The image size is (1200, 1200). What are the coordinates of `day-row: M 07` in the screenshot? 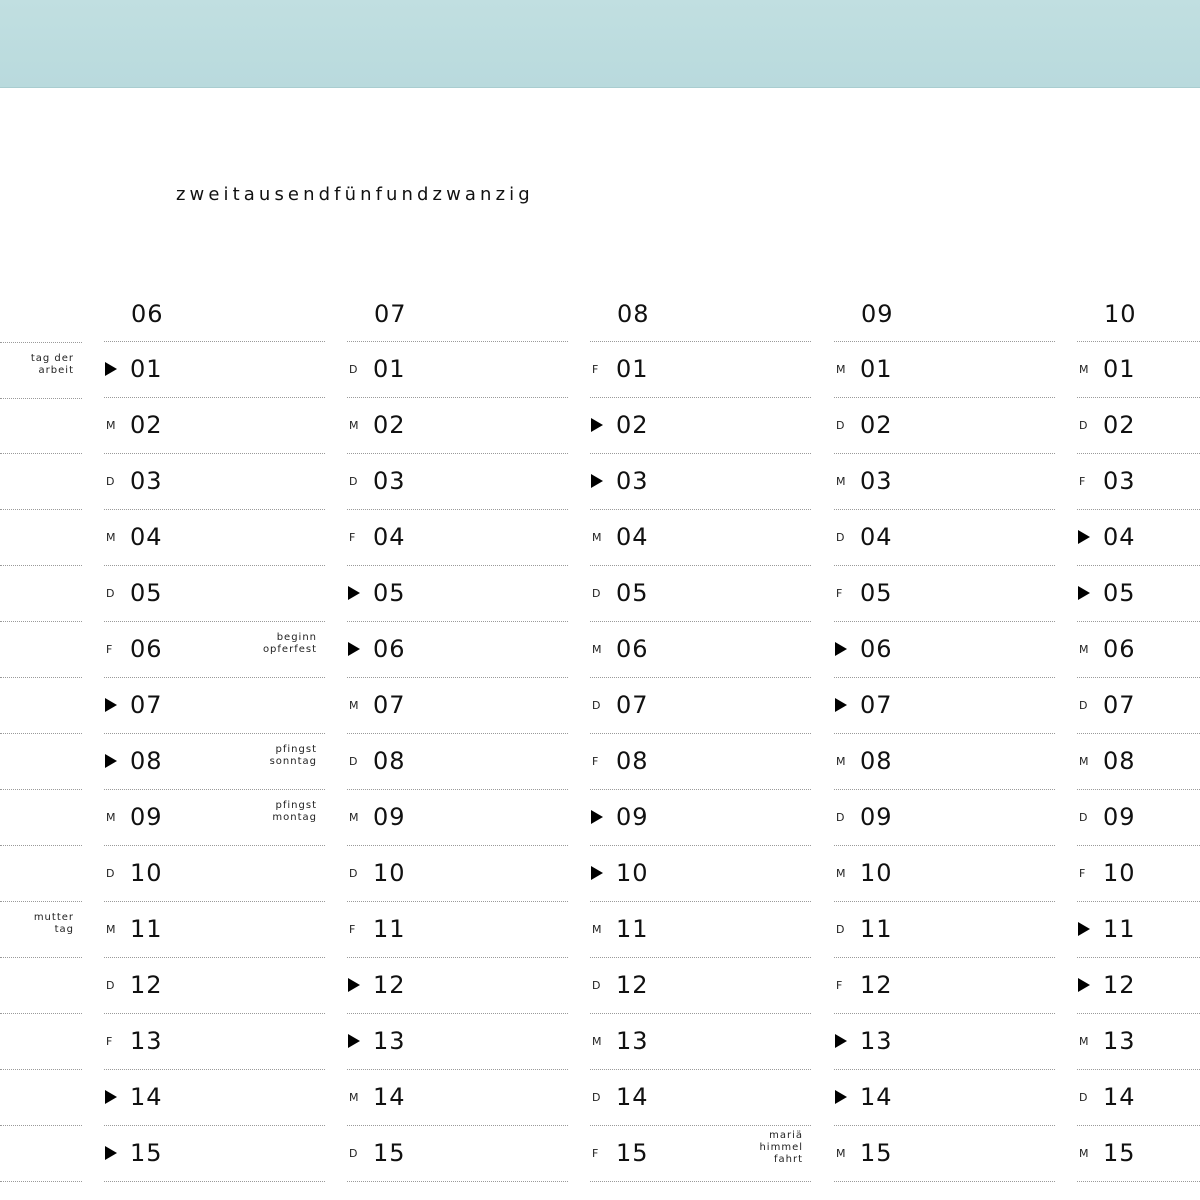 It's located at (457, 706).